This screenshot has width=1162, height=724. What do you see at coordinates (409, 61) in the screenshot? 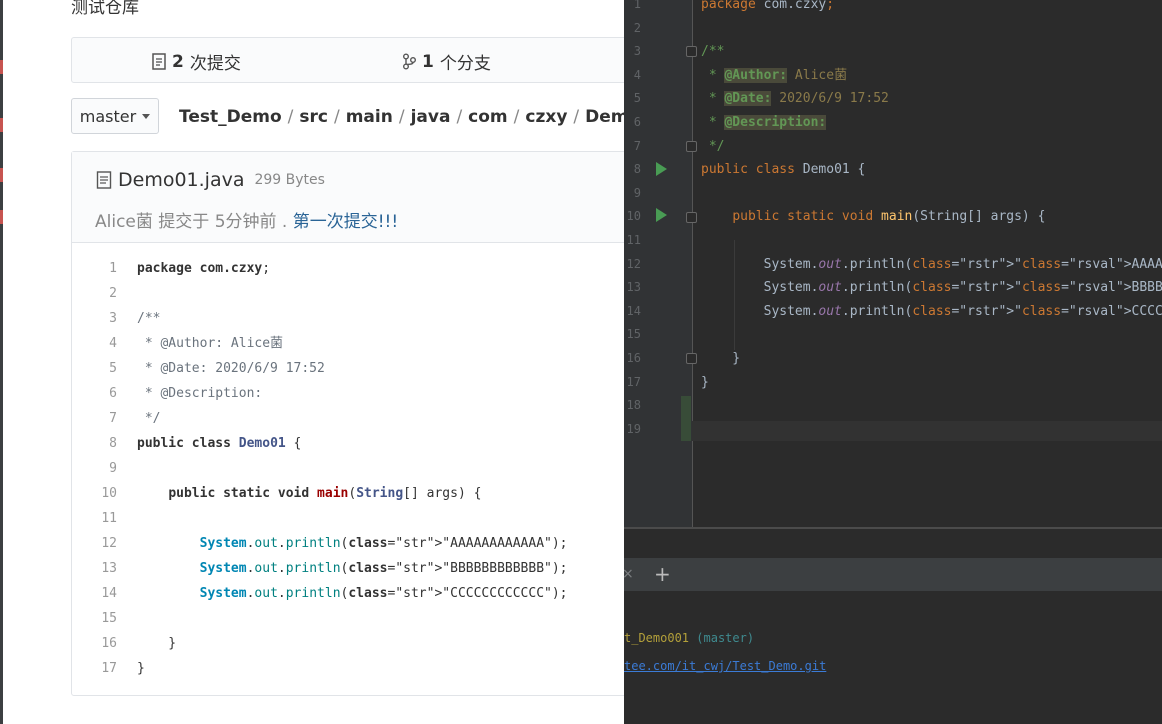
I see `branch-icon` at bounding box center [409, 61].